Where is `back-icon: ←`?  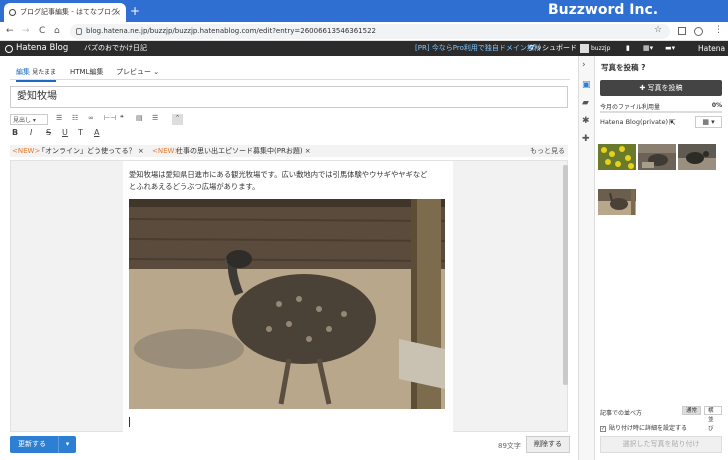 back-icon: ← is located at coordinates (10, 31).